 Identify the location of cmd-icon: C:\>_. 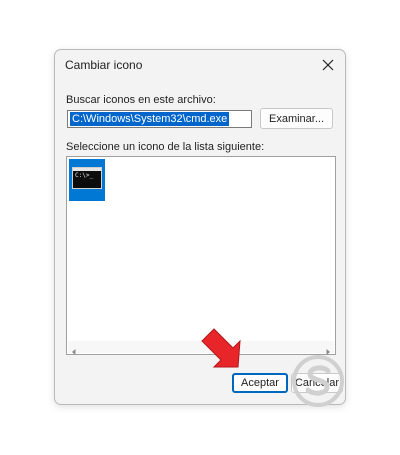
(87, 178).